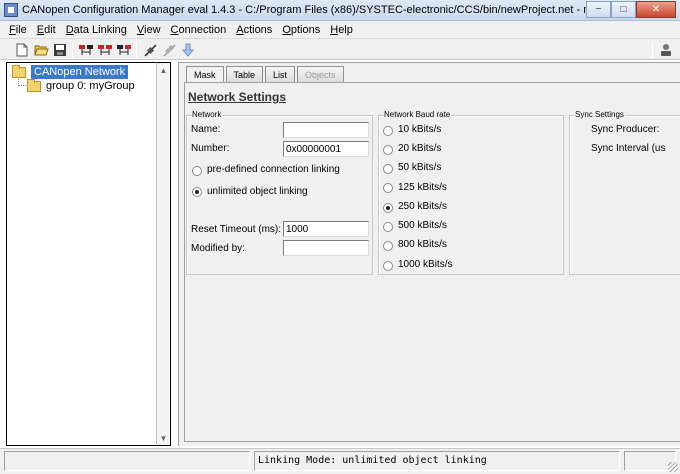  What do you see at coordinates (372, 460) in the screenshot?
I see `linking-mode-status: Linking Mode: unlimited object linking` at bounding box center [372, 460].